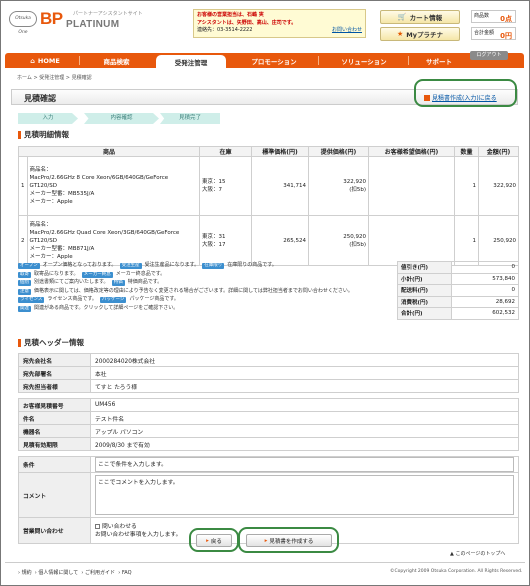  Describe the element at coordinates (191, 61) in the screenshot. I see `nav-order-management: 受発注管理` at that location.